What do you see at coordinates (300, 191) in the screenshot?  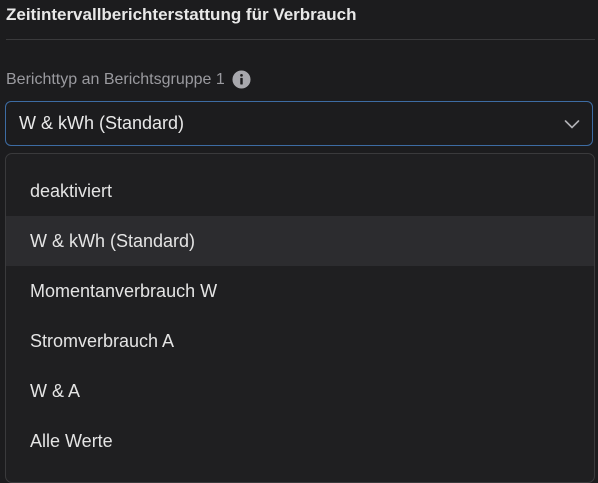 I see `option-deaktiviert: deaktiviert` at bounding box center [300, 191].